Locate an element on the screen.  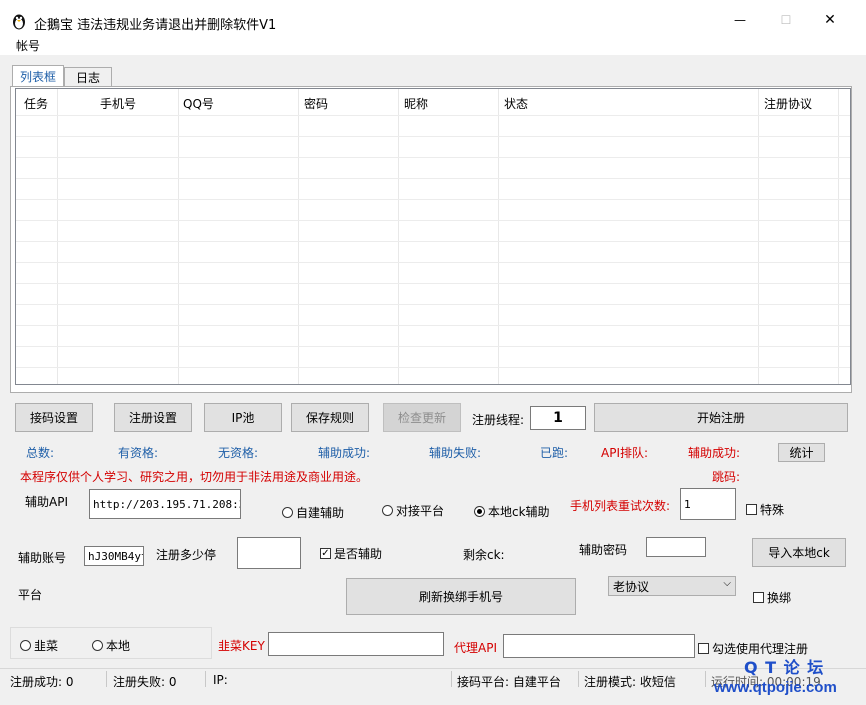
rebind-checkbox: 换绑 is located at coordinates (772, 597).